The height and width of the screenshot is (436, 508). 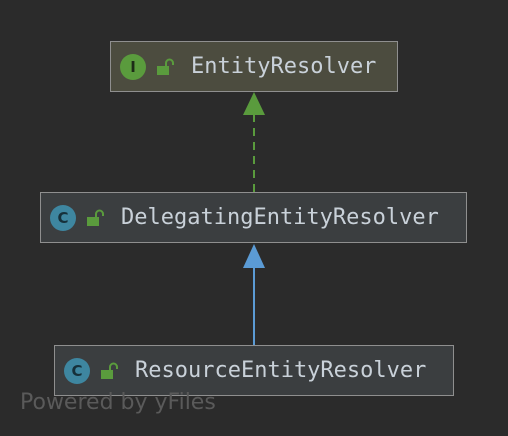 I want to click on node-delegating-entity-resolver: C DelegatingEntityResolver, so click(x=253, y=217).